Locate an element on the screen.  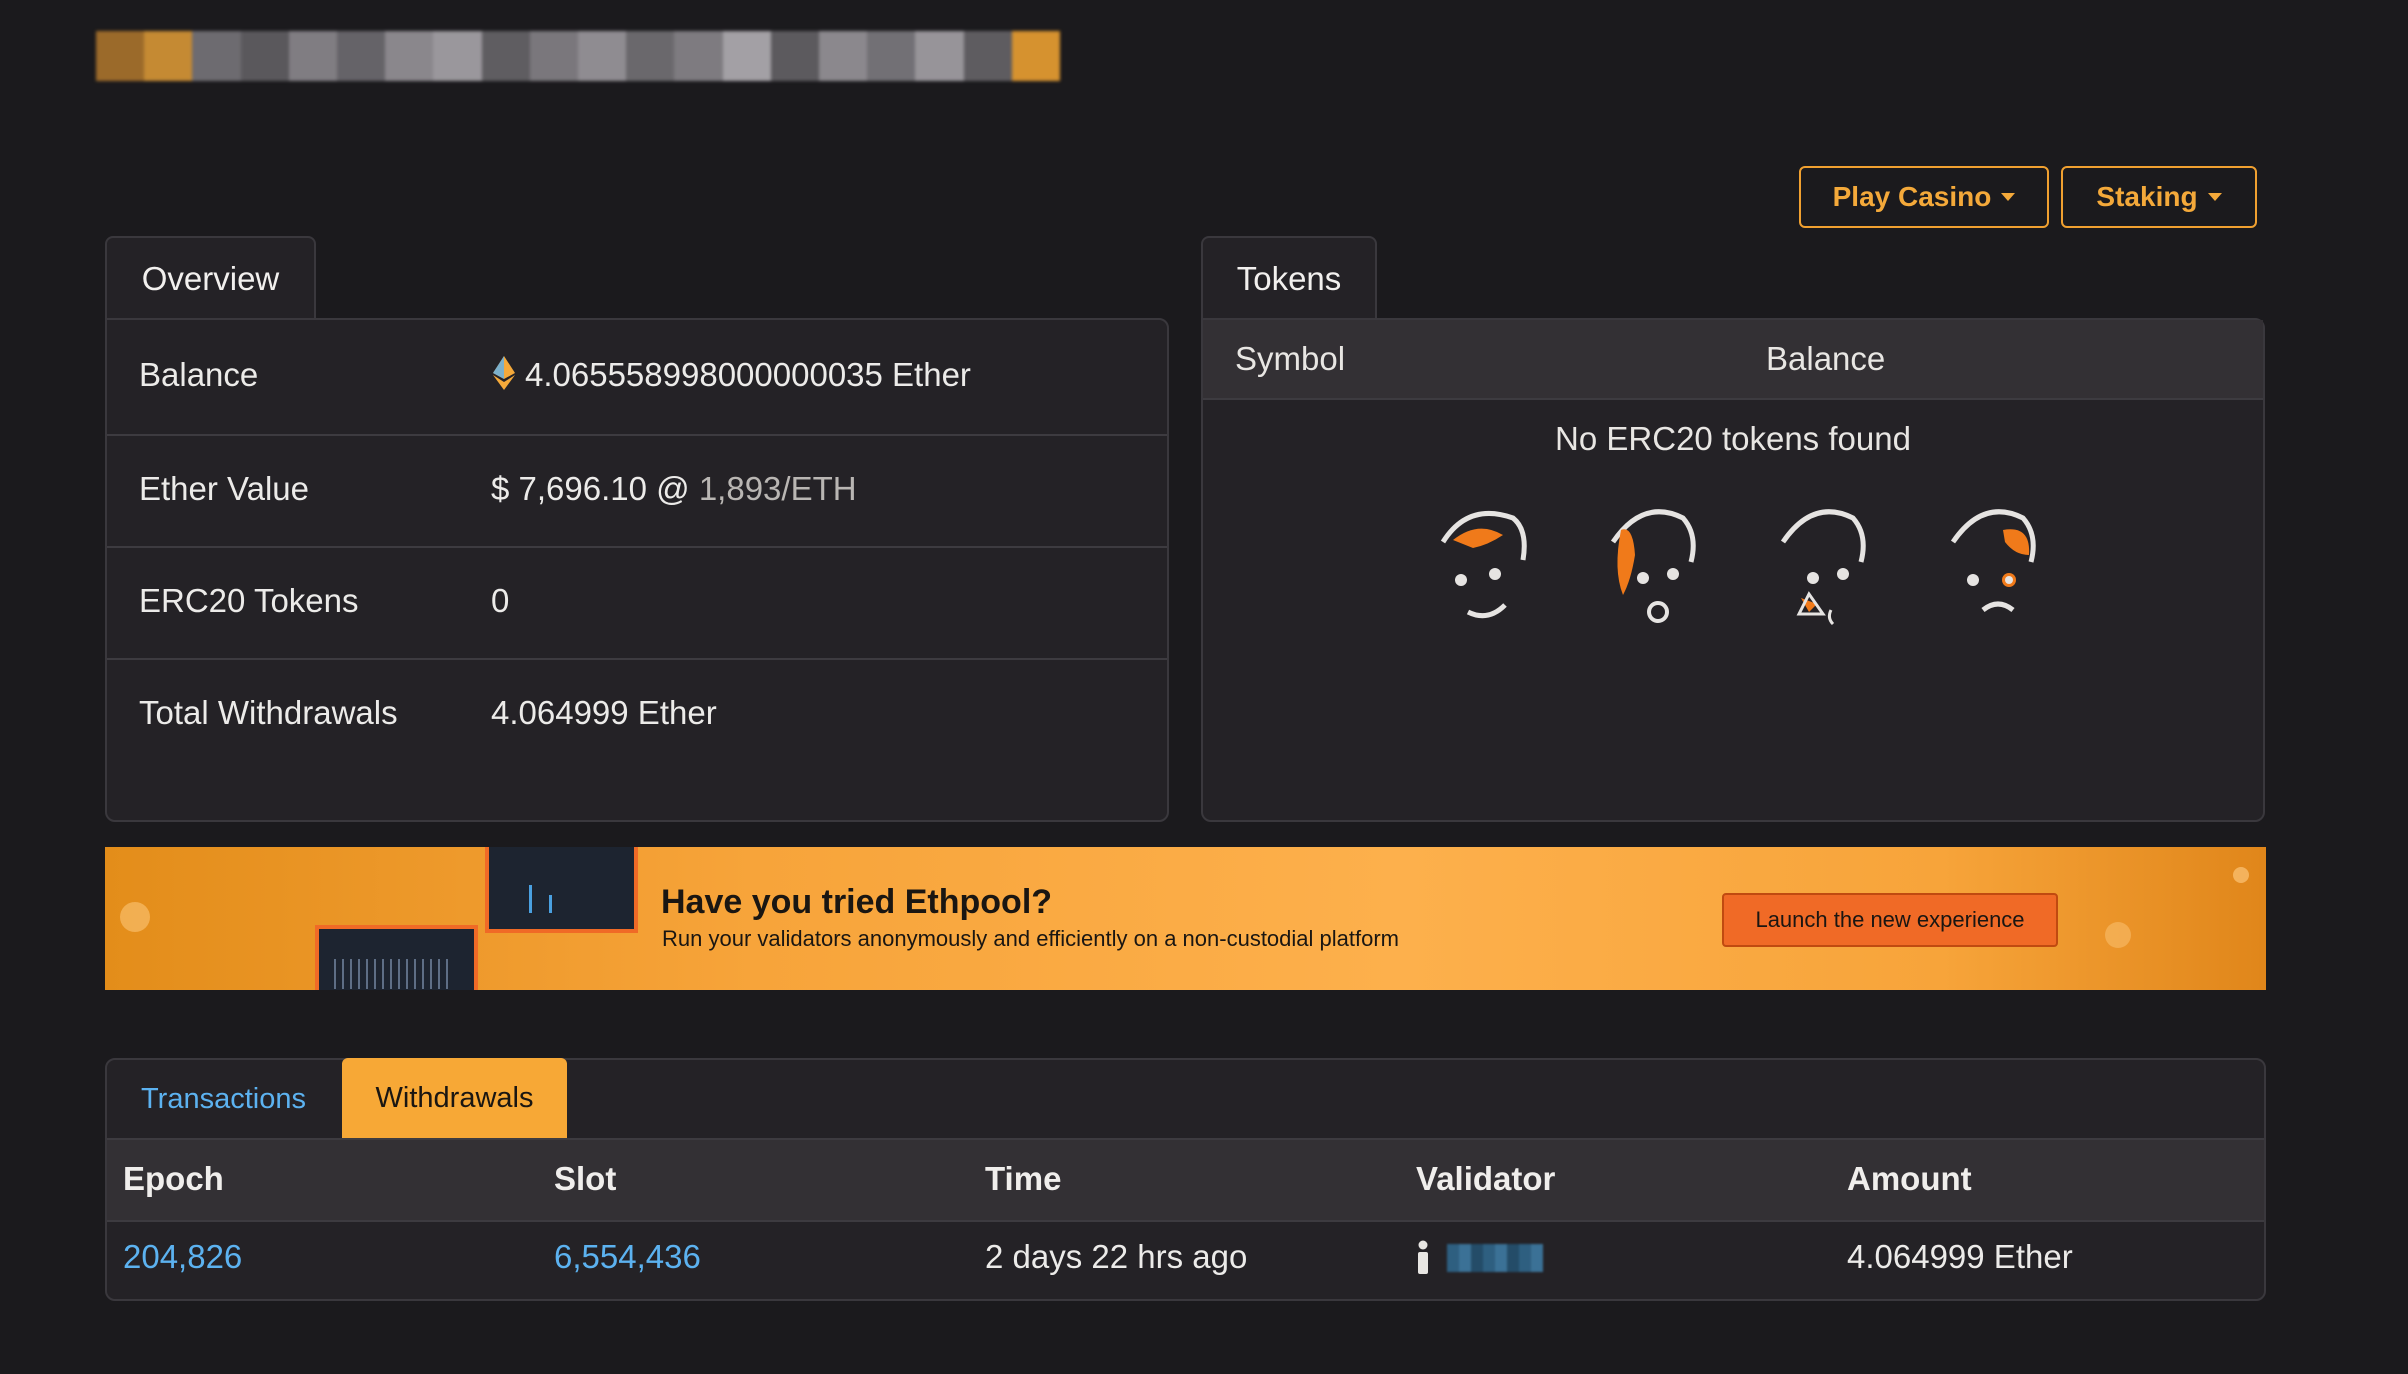
ether-value-amount: $ 7,696.10 @ is located at coordinates (590, 488).